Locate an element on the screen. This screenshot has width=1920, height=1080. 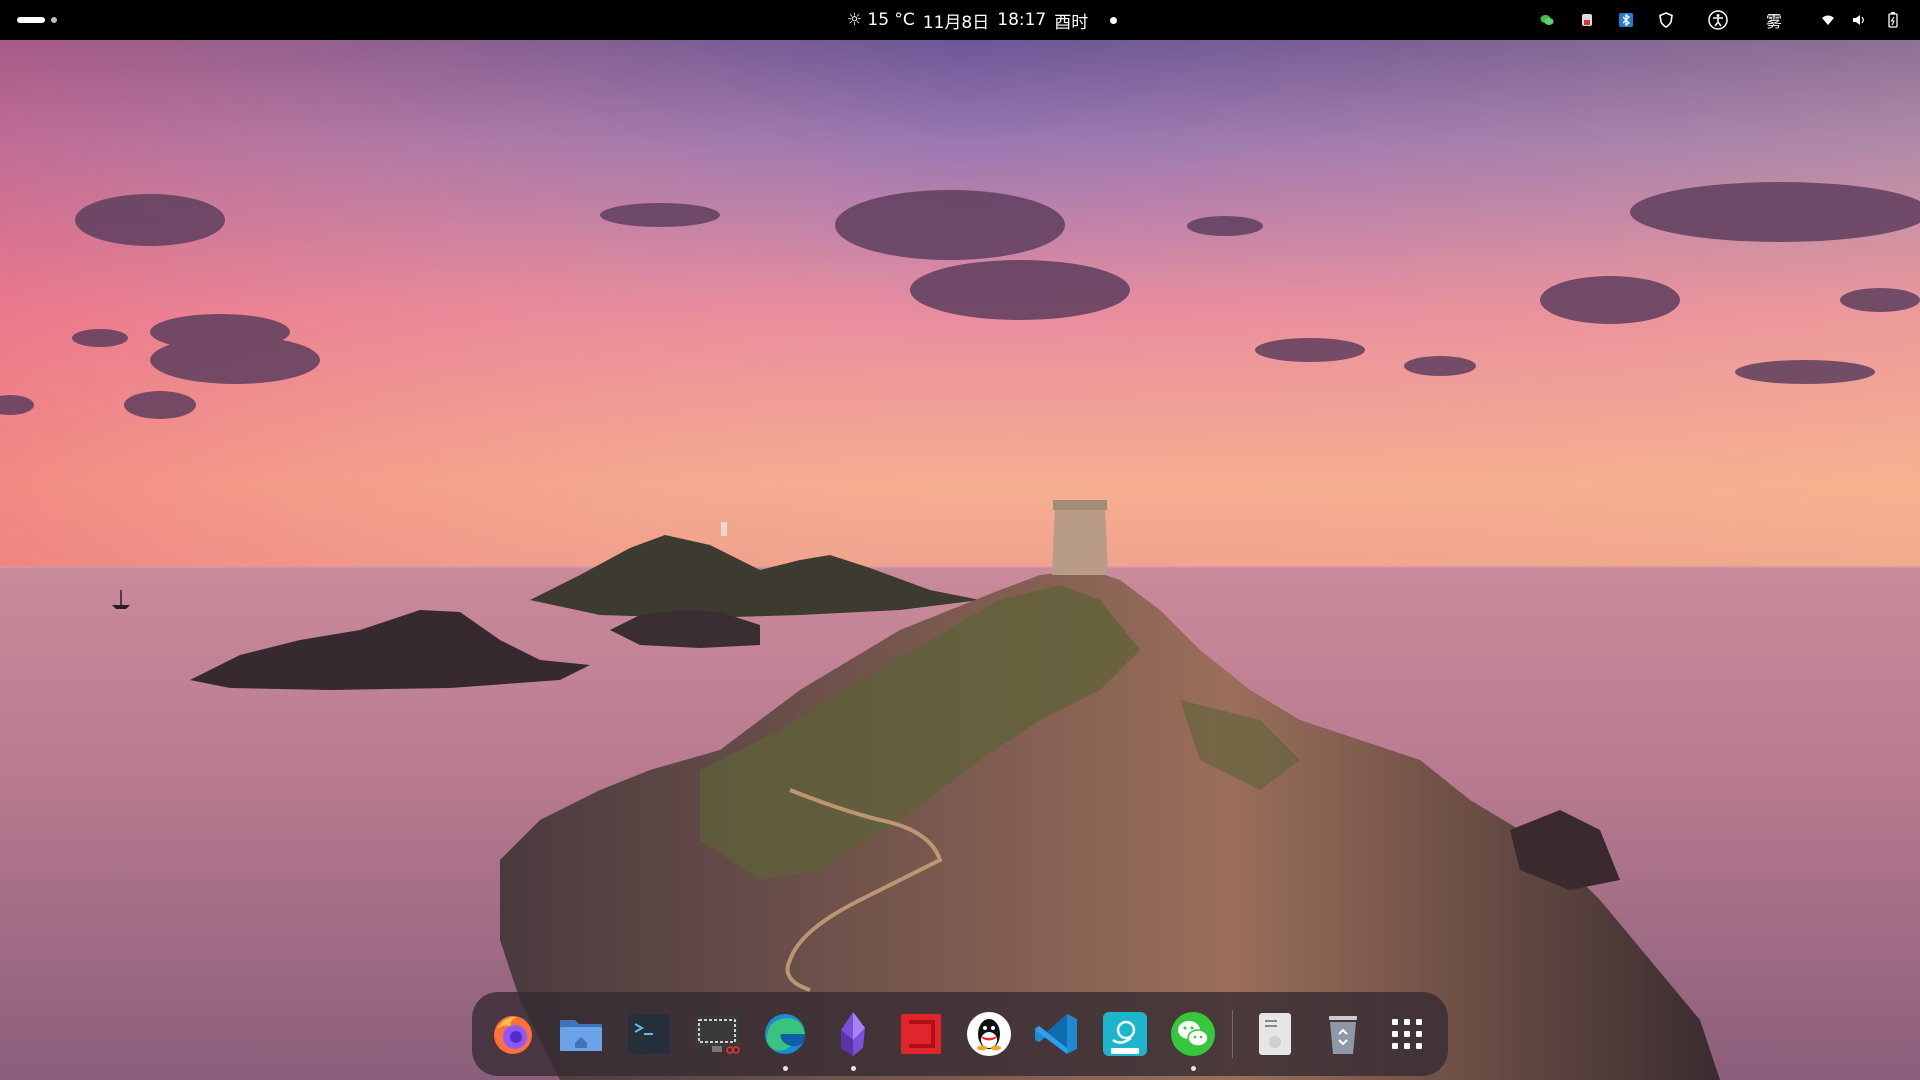
dock-app-files is located at coordinates (581, 1034).